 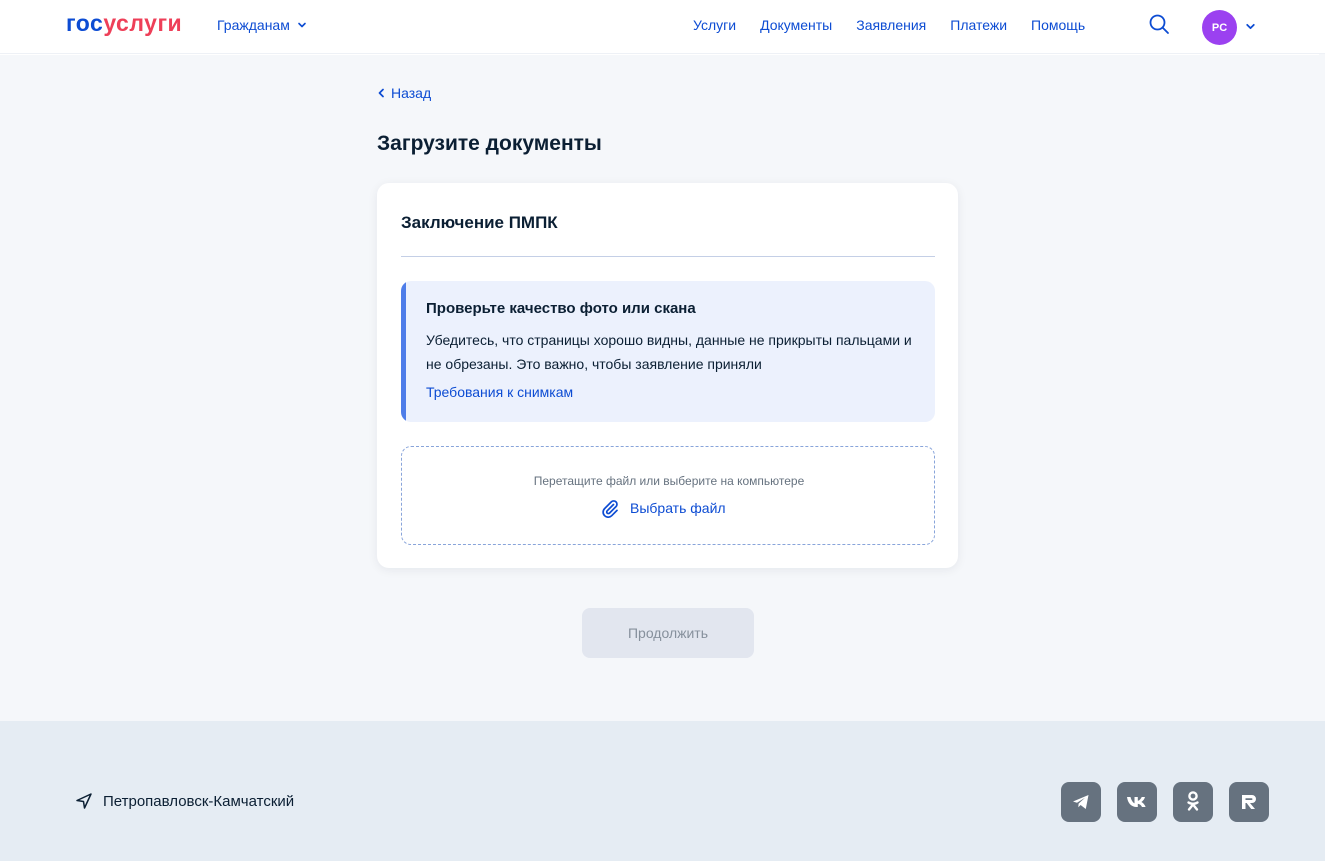 What do you see at coordinates (668, 256) in the screenshot?
I see `divider` at bounding box center [668, 256].